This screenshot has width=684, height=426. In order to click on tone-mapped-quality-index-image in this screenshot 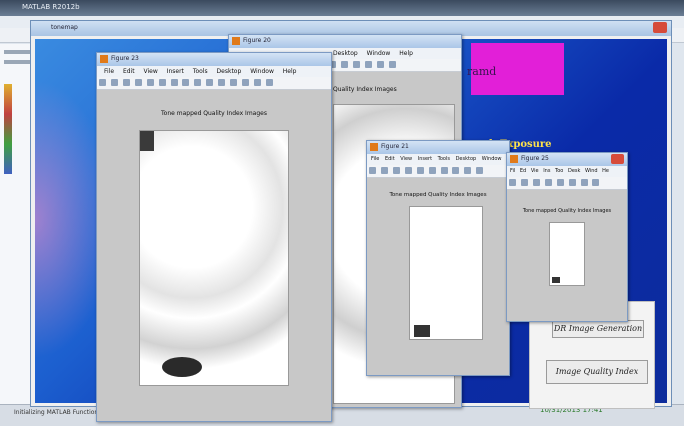, I will do `click(446, 273)`.